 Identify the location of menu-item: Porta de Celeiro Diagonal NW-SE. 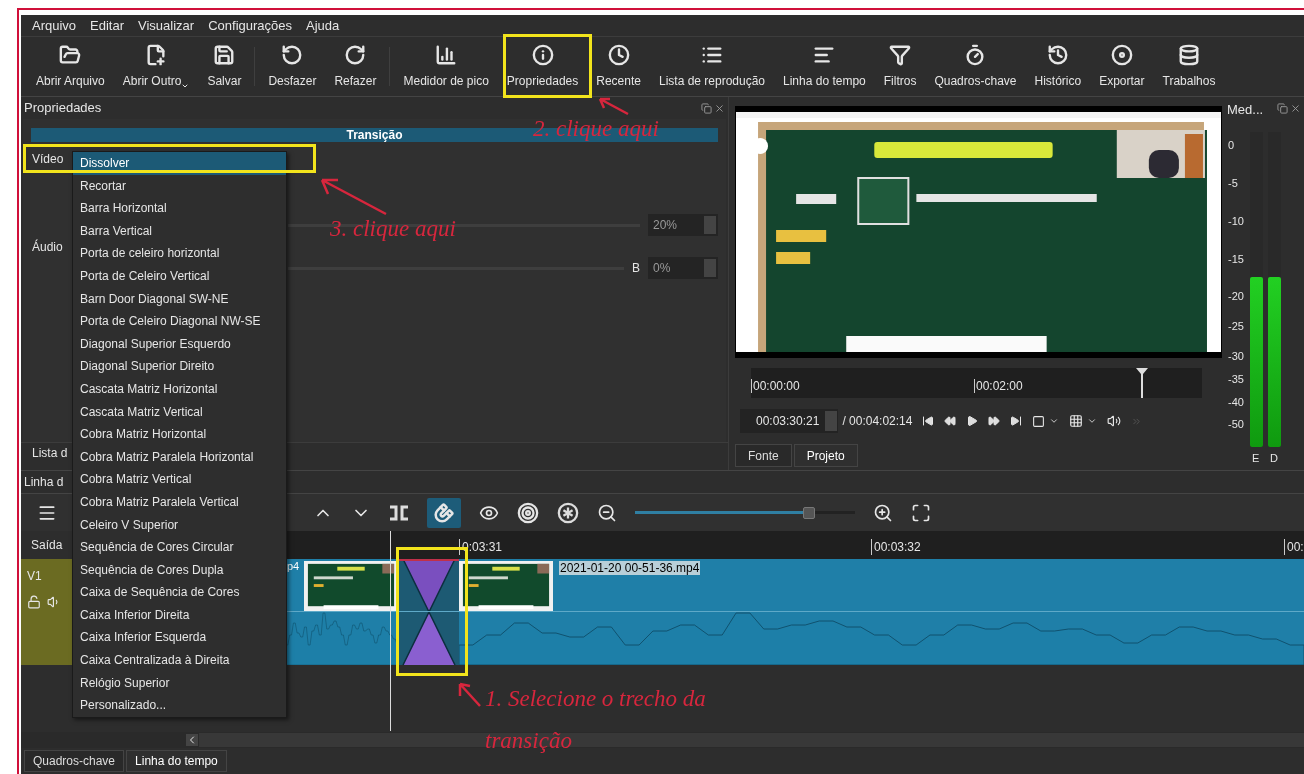
(179, 321).